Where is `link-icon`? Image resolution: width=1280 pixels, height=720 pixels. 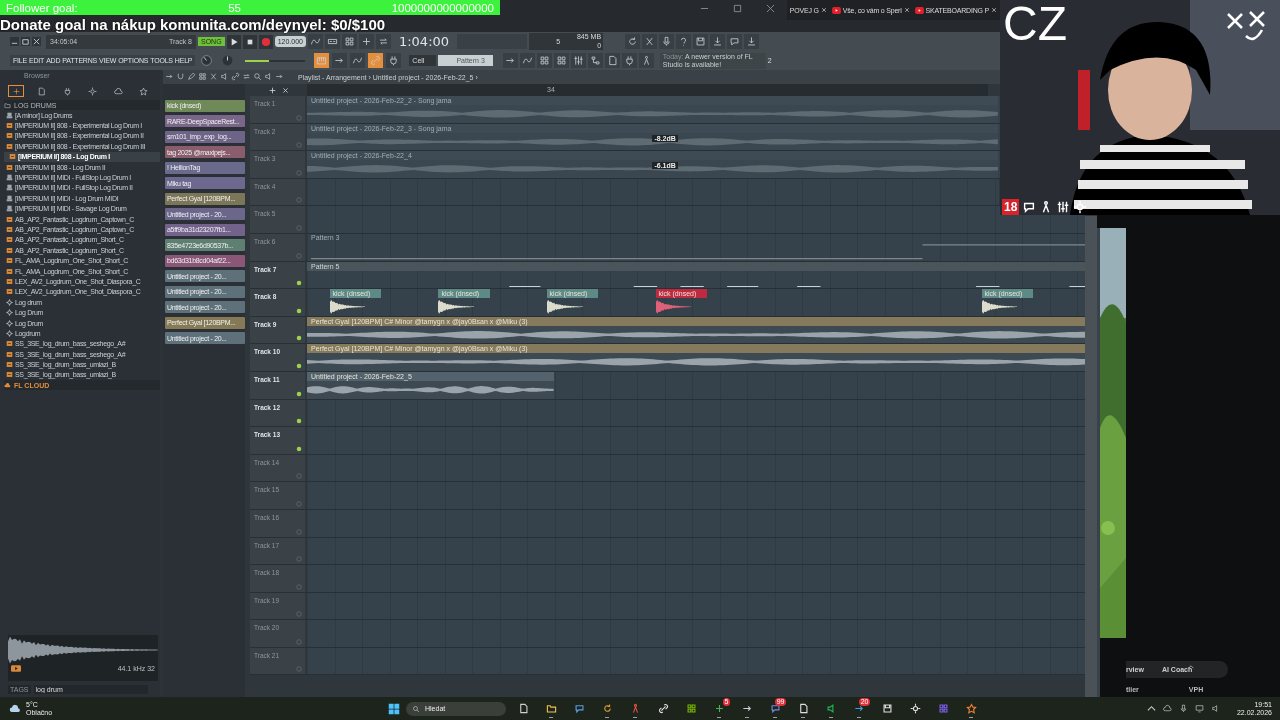
link-icon is located at coordinates (235, 76).